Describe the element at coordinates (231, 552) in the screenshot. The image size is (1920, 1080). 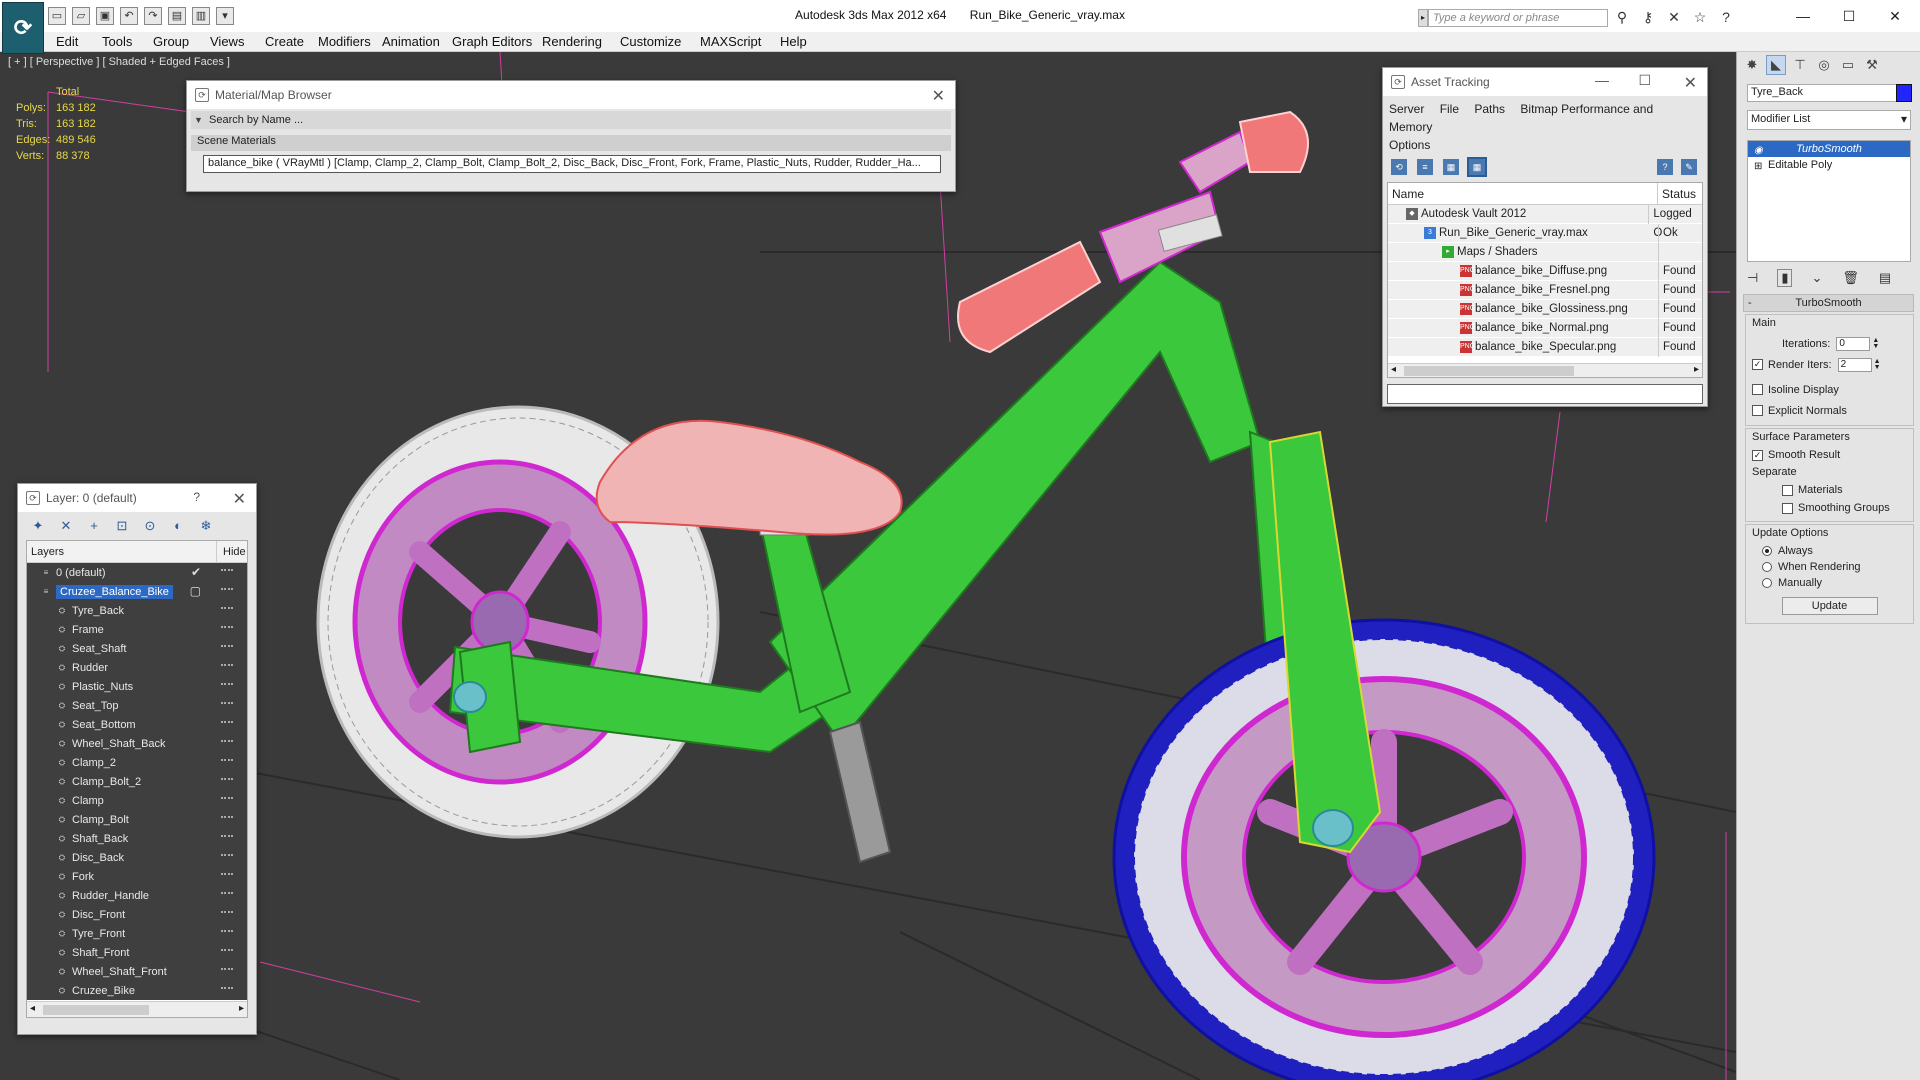
I see `column-hide: Hide` at that location.